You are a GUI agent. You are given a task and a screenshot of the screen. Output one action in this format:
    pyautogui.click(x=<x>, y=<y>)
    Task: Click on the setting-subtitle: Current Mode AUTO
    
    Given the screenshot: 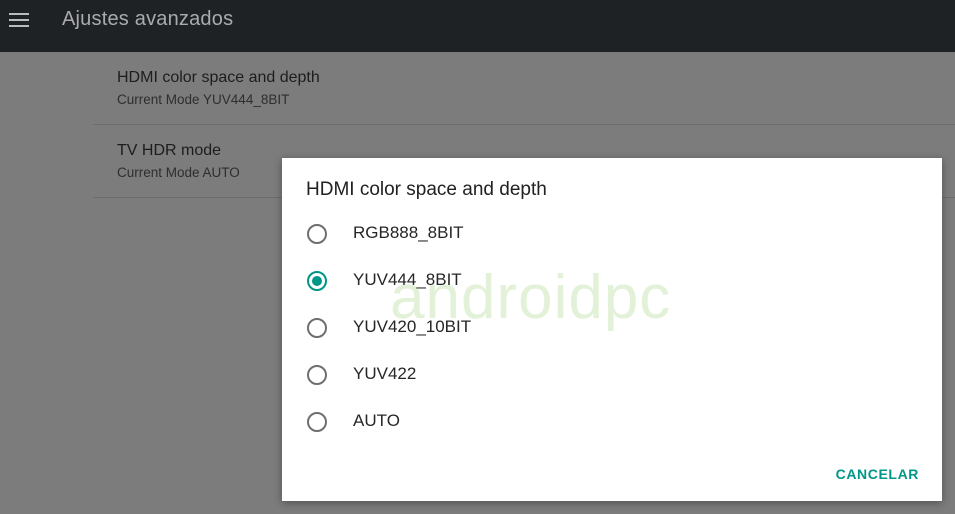 What is the action you would take?
    pyautogui.click(x=178, y=172)
    